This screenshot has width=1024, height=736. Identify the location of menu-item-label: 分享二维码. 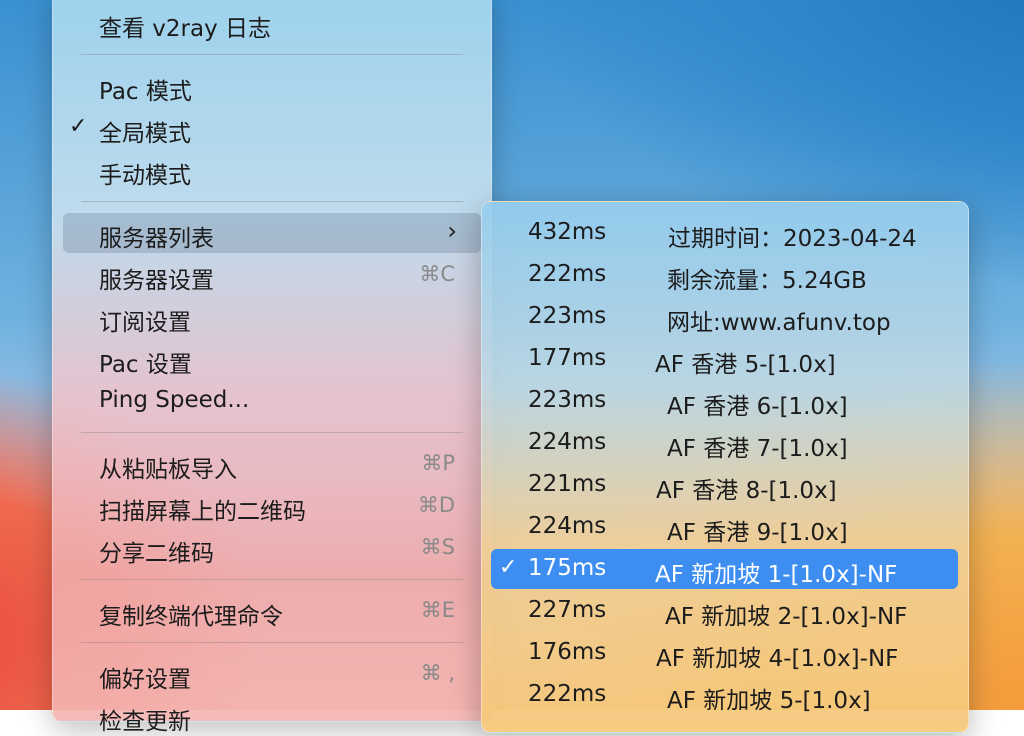
(156, 554).